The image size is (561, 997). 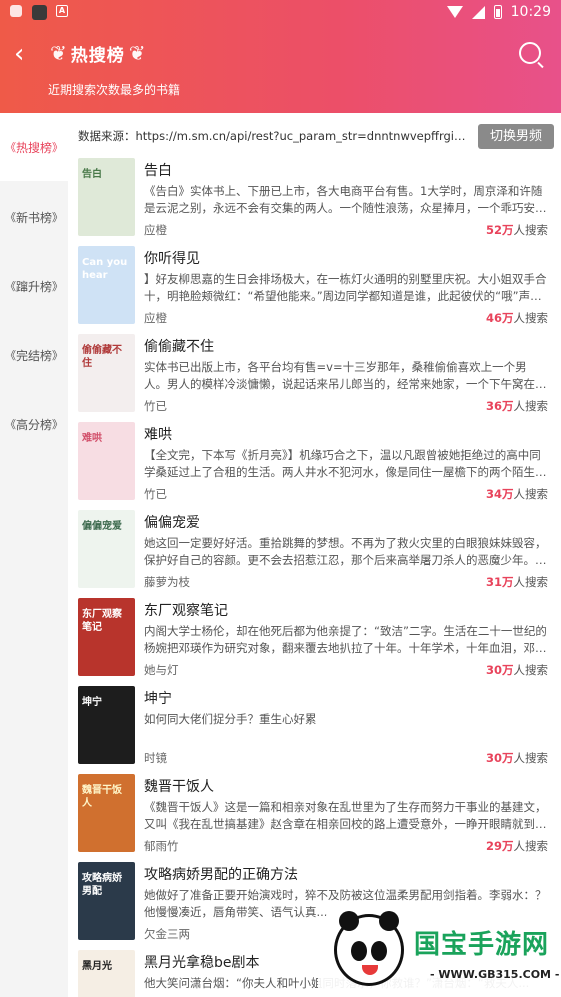 I want to click on laurel-right-icon: ❦, so click(x=137, y=53).